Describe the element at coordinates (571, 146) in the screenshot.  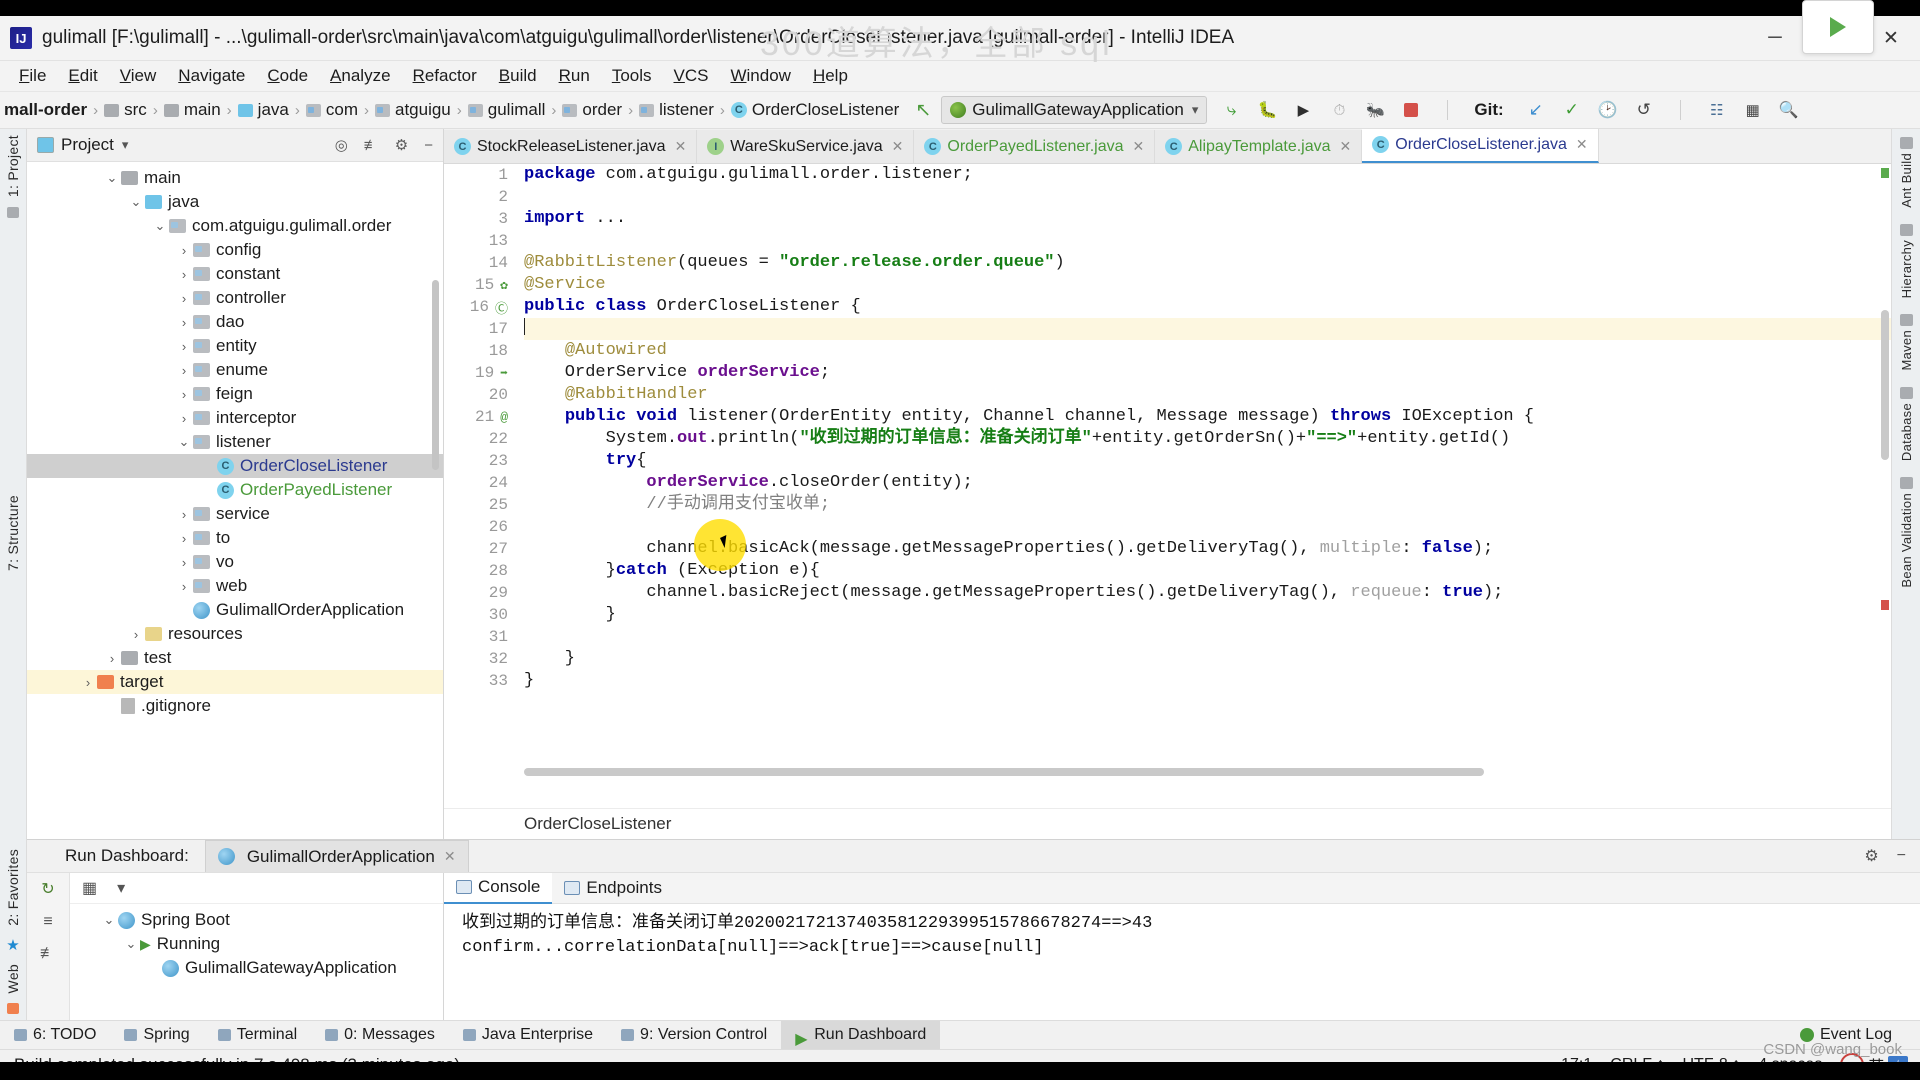
I see `editor-tab-stockreleaselistener-java: C StockReleaseListener.java ✕` at that location.